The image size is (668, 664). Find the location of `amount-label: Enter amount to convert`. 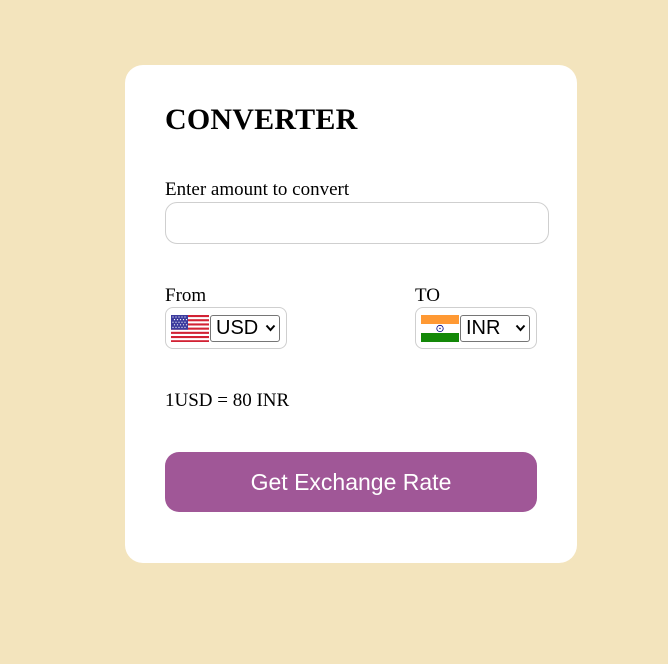

amount-label: Enter amount to convert is located at coordinates (257, 189).